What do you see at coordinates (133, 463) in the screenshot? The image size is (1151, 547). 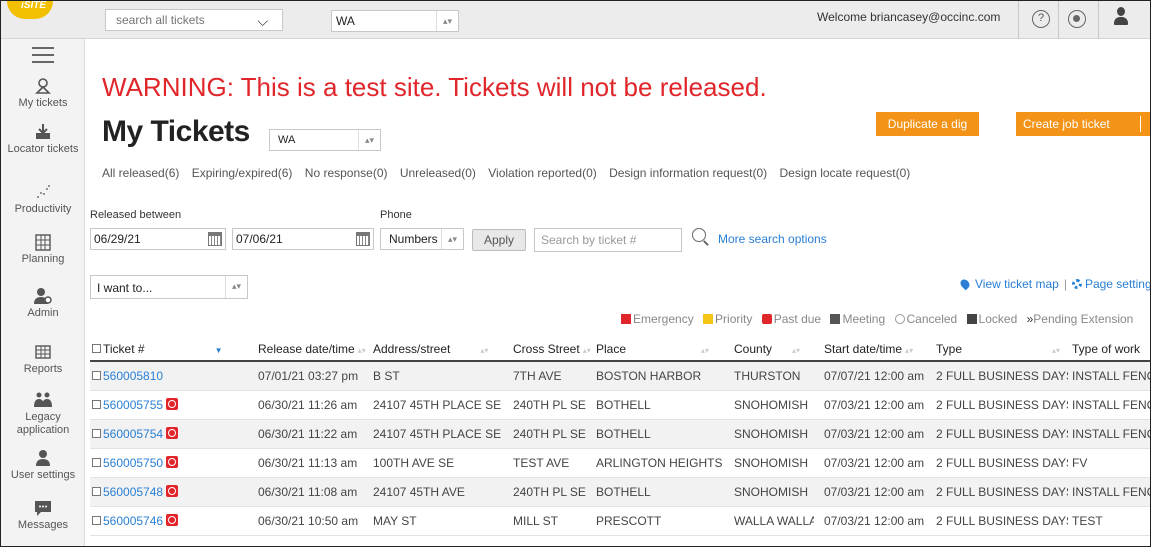 I see `ticket-link: 560005750` at bounding box center [133, 463].